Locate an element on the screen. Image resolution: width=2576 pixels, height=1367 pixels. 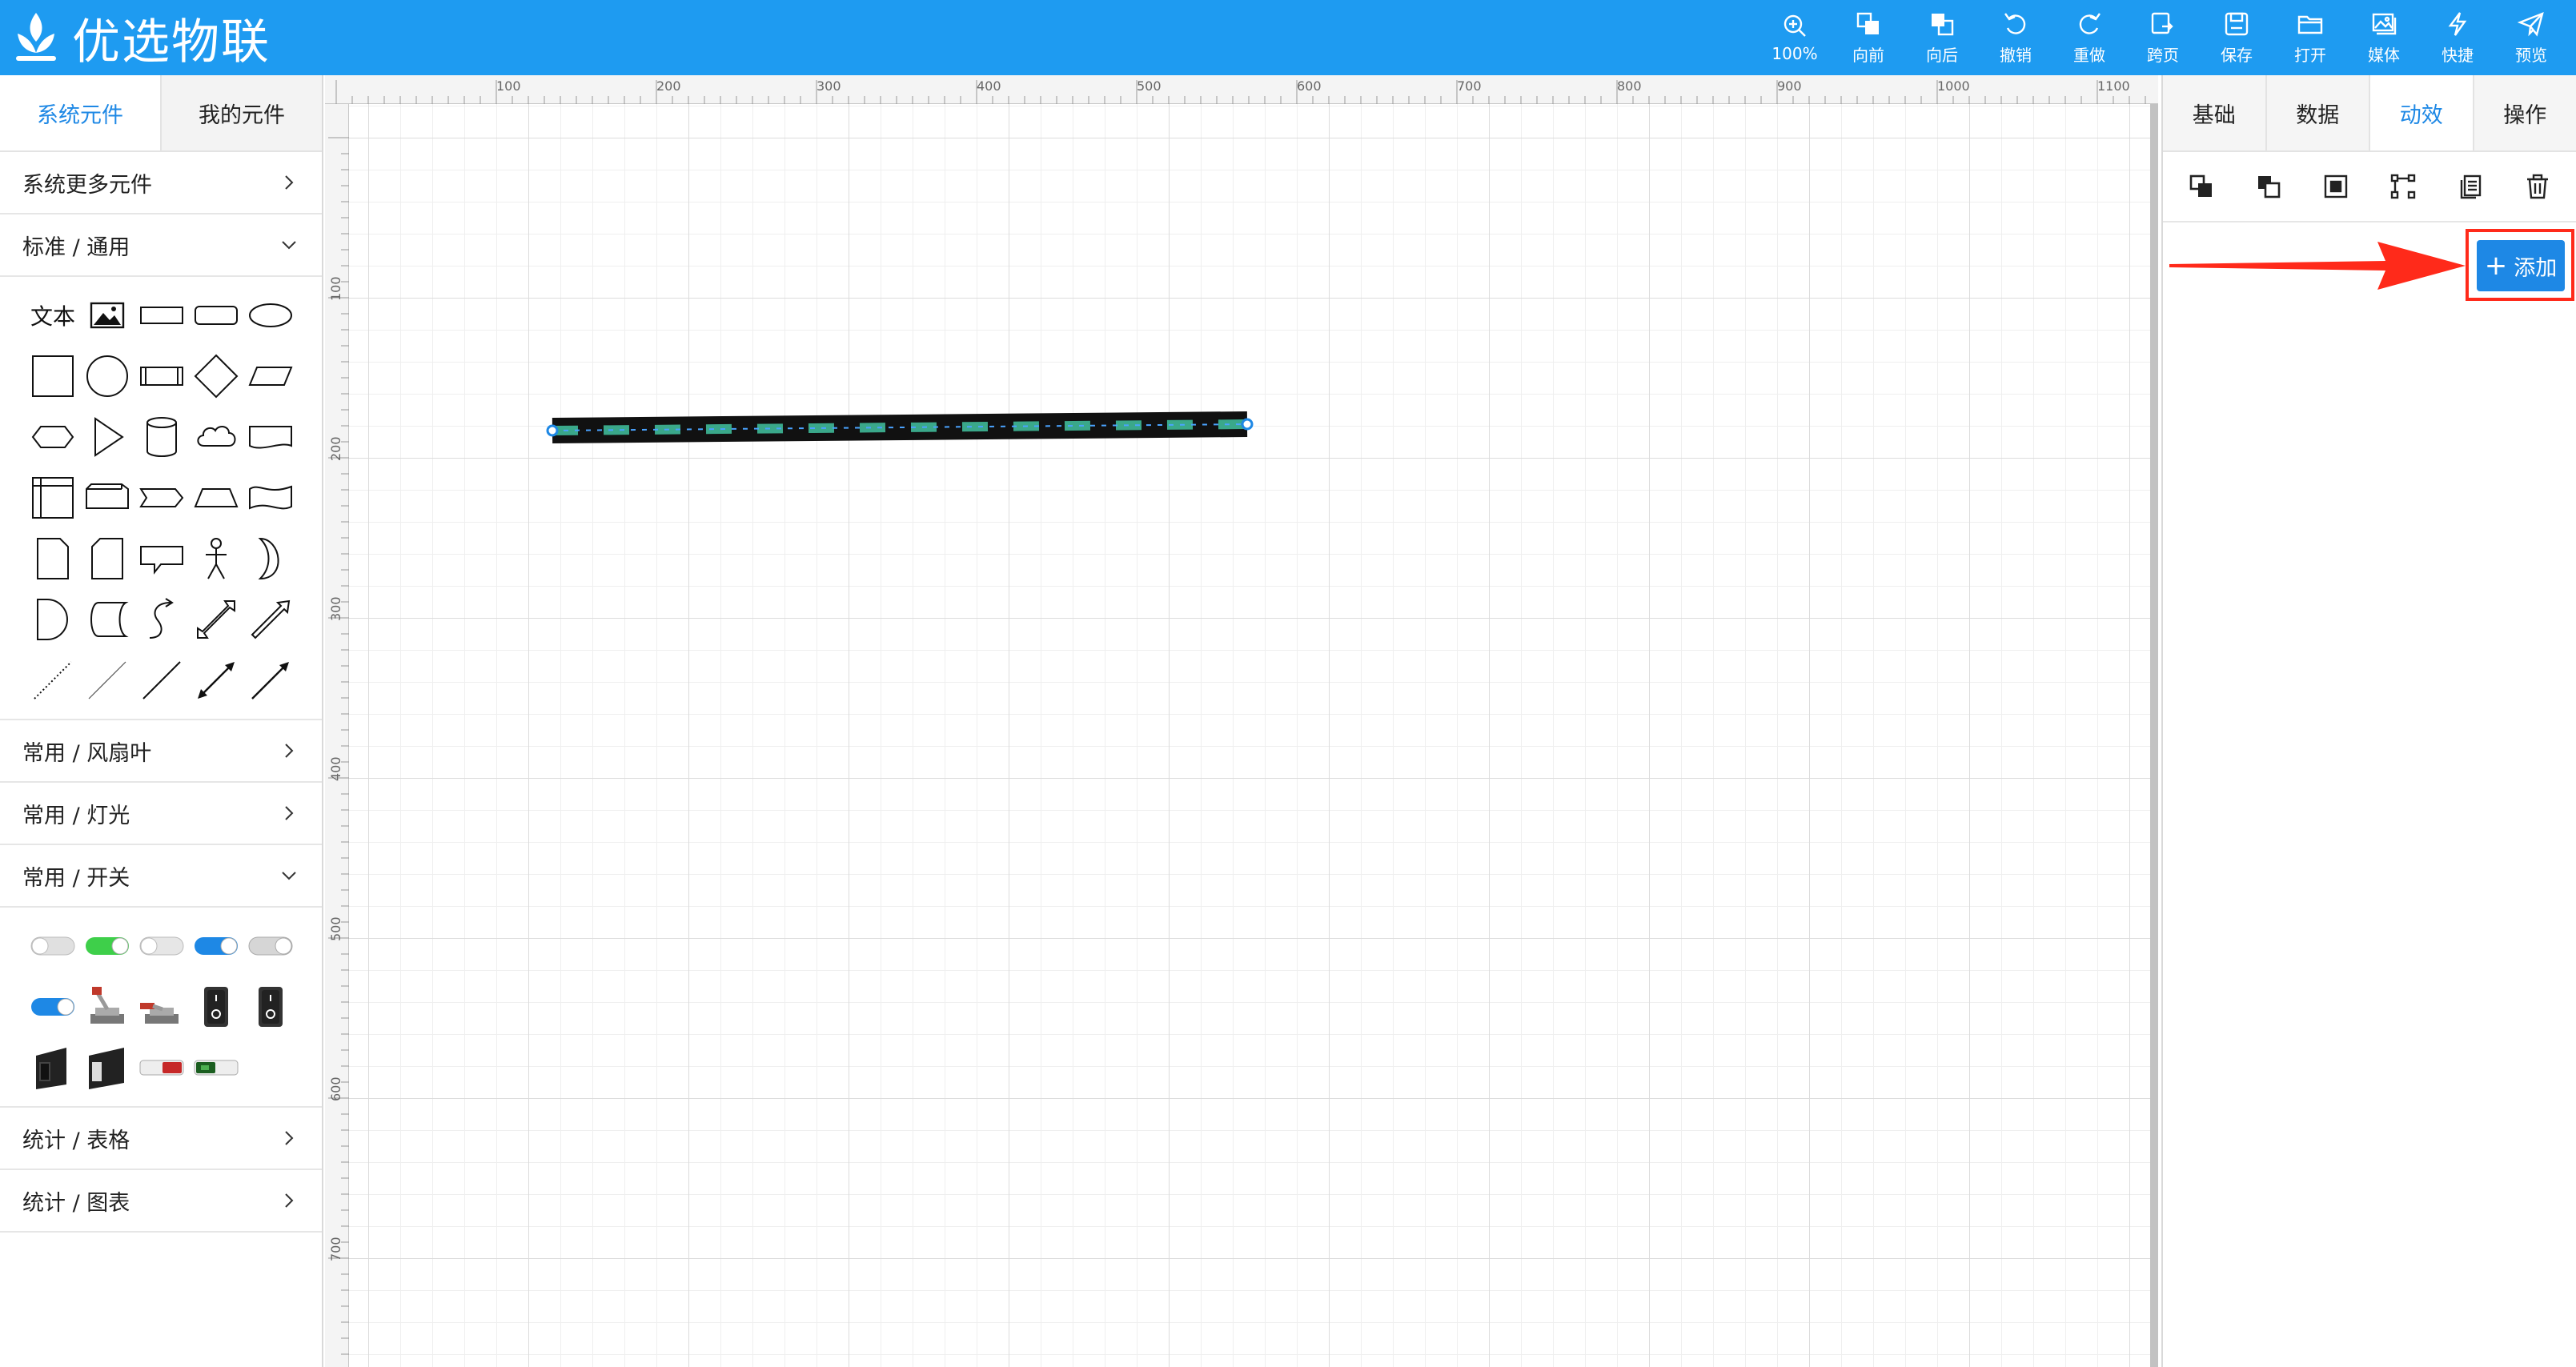
shape-ellipse is located at coordinates (270, 315).